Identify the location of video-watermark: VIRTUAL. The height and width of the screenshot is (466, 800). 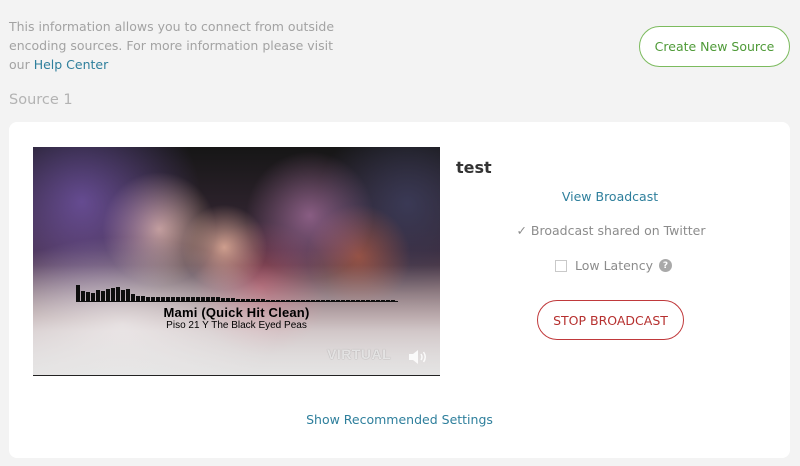
(359, 354).